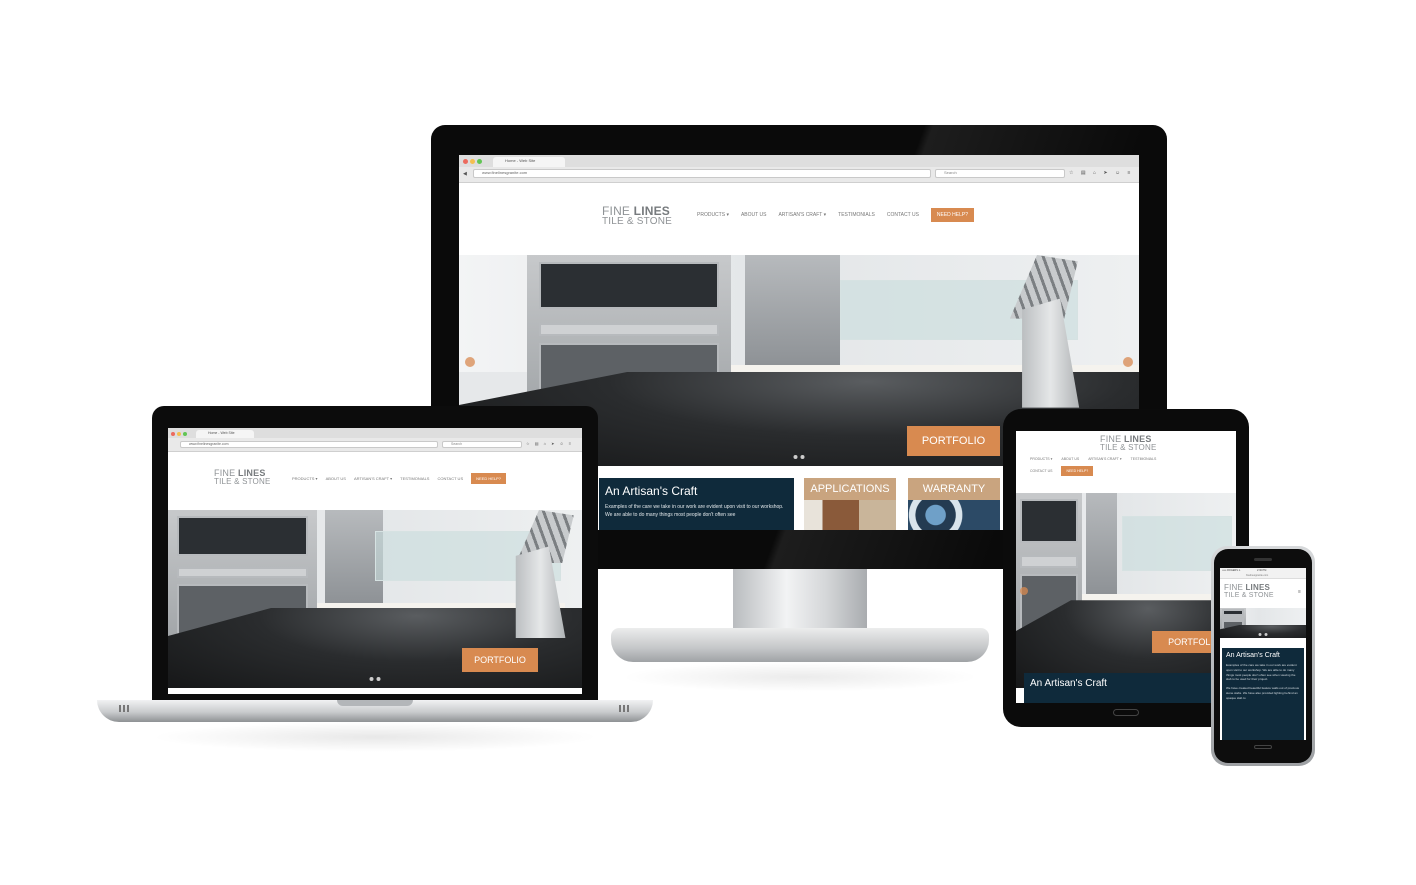 The height and width of the screenshot is (885, 1416). I want to click on laptop-browser-tab: Home - Web Site, so click(225, 434).